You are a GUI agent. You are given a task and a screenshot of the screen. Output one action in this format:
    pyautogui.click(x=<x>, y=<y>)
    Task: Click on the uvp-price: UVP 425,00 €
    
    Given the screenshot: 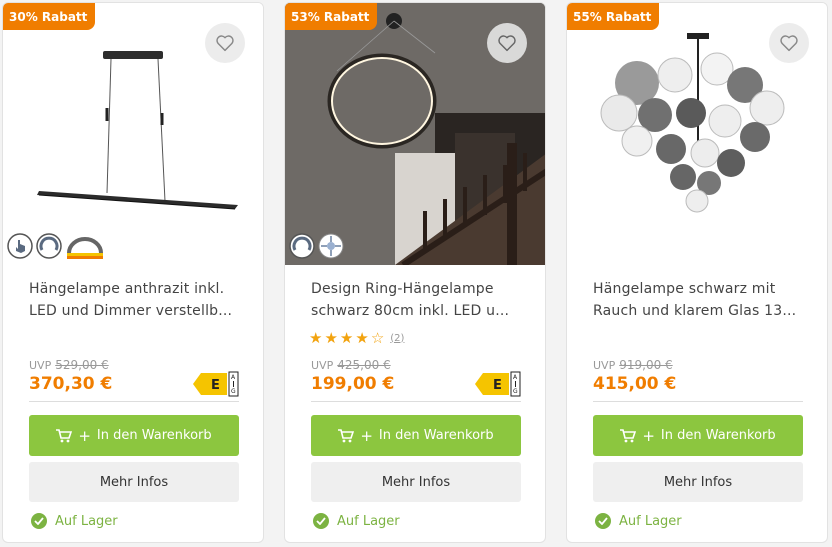 What is the action you would take?
    pyautogui.click(x=351, y=365)
    